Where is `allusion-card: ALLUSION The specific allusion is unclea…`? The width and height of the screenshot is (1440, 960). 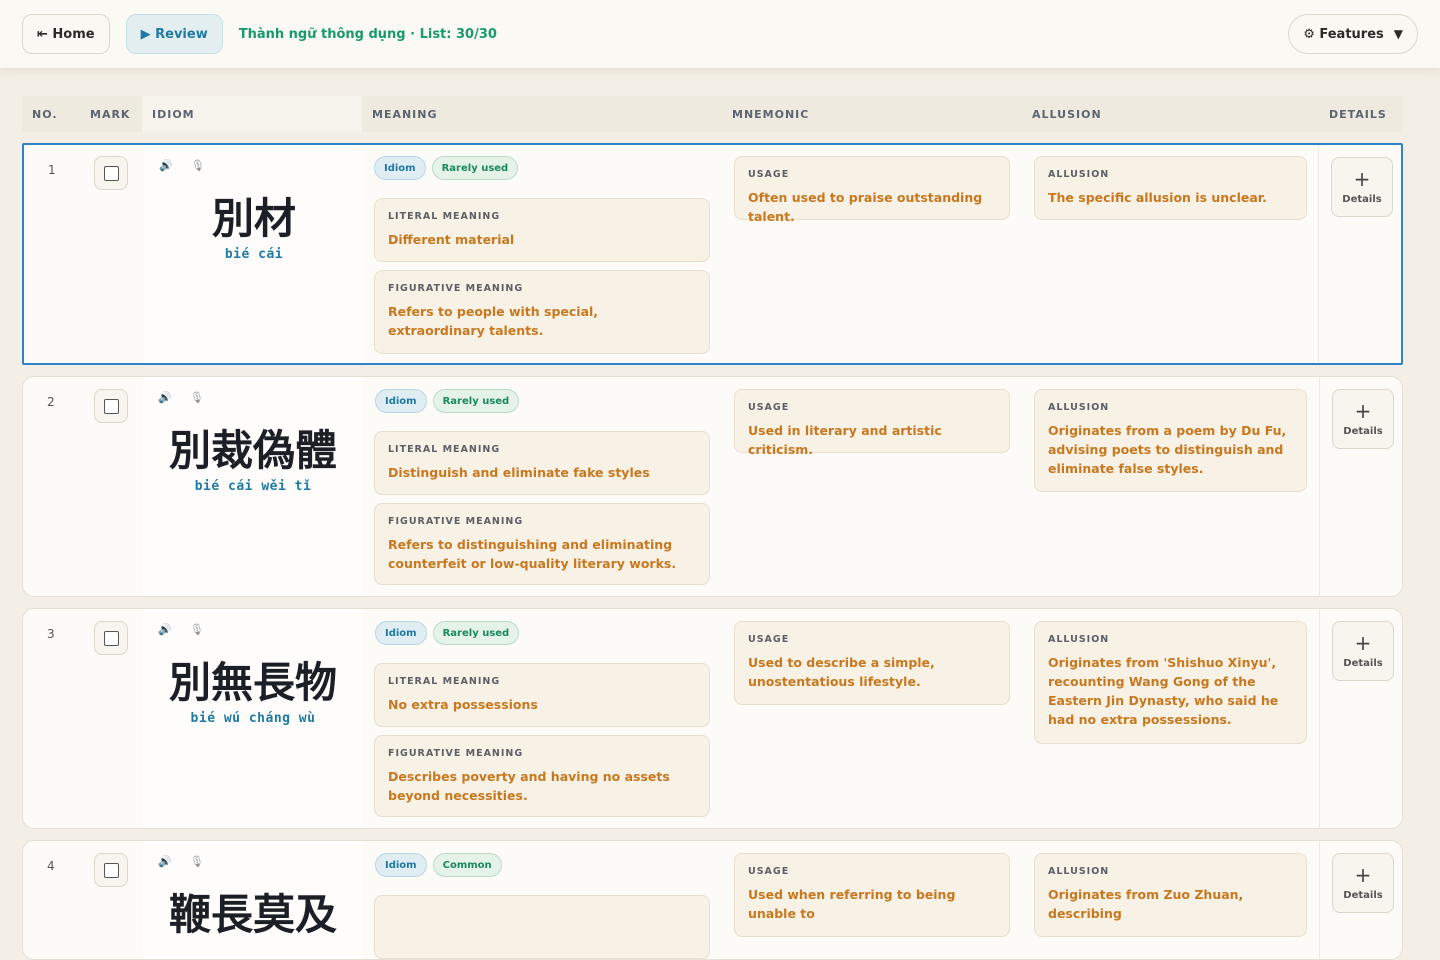 allusion-card: ALLUSION The specific allusion is unclea… is located at coordinates (1170, 188).